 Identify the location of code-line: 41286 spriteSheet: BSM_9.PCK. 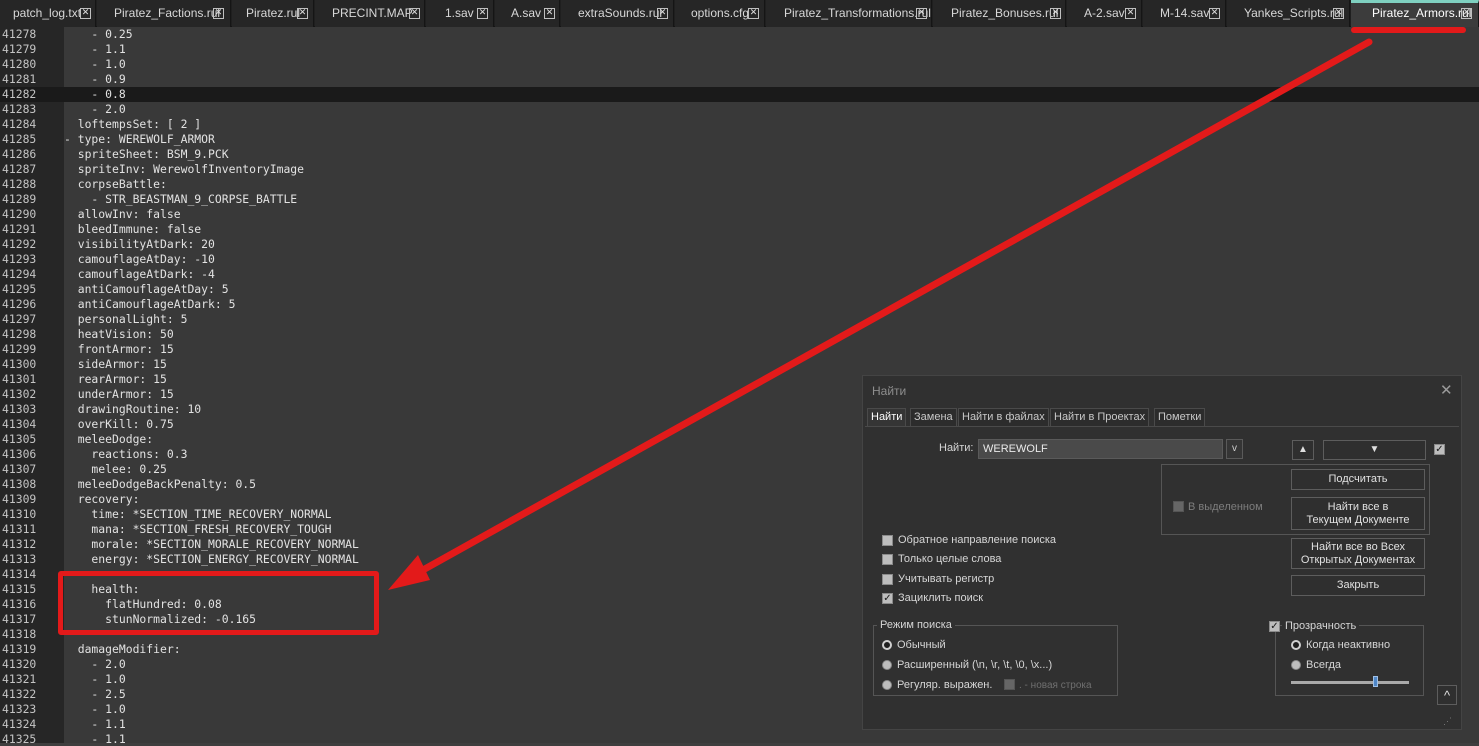
(739, 154).